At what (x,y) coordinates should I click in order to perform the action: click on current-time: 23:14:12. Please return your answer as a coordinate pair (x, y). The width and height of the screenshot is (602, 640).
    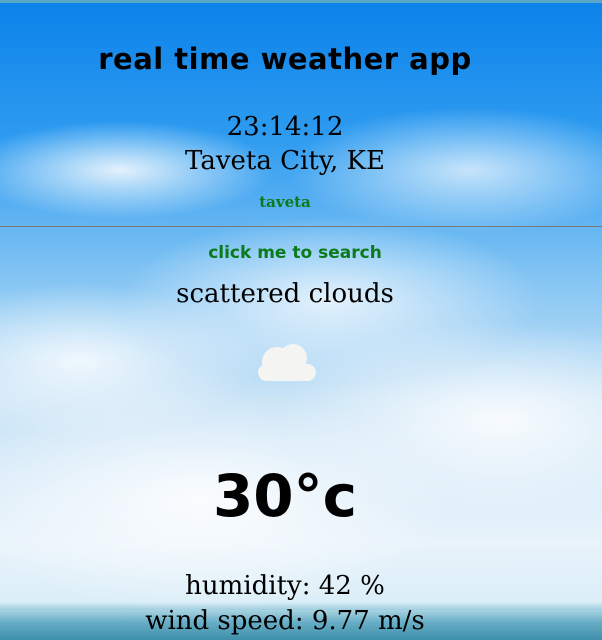
    Looking at the image, I should click on (285, 127).